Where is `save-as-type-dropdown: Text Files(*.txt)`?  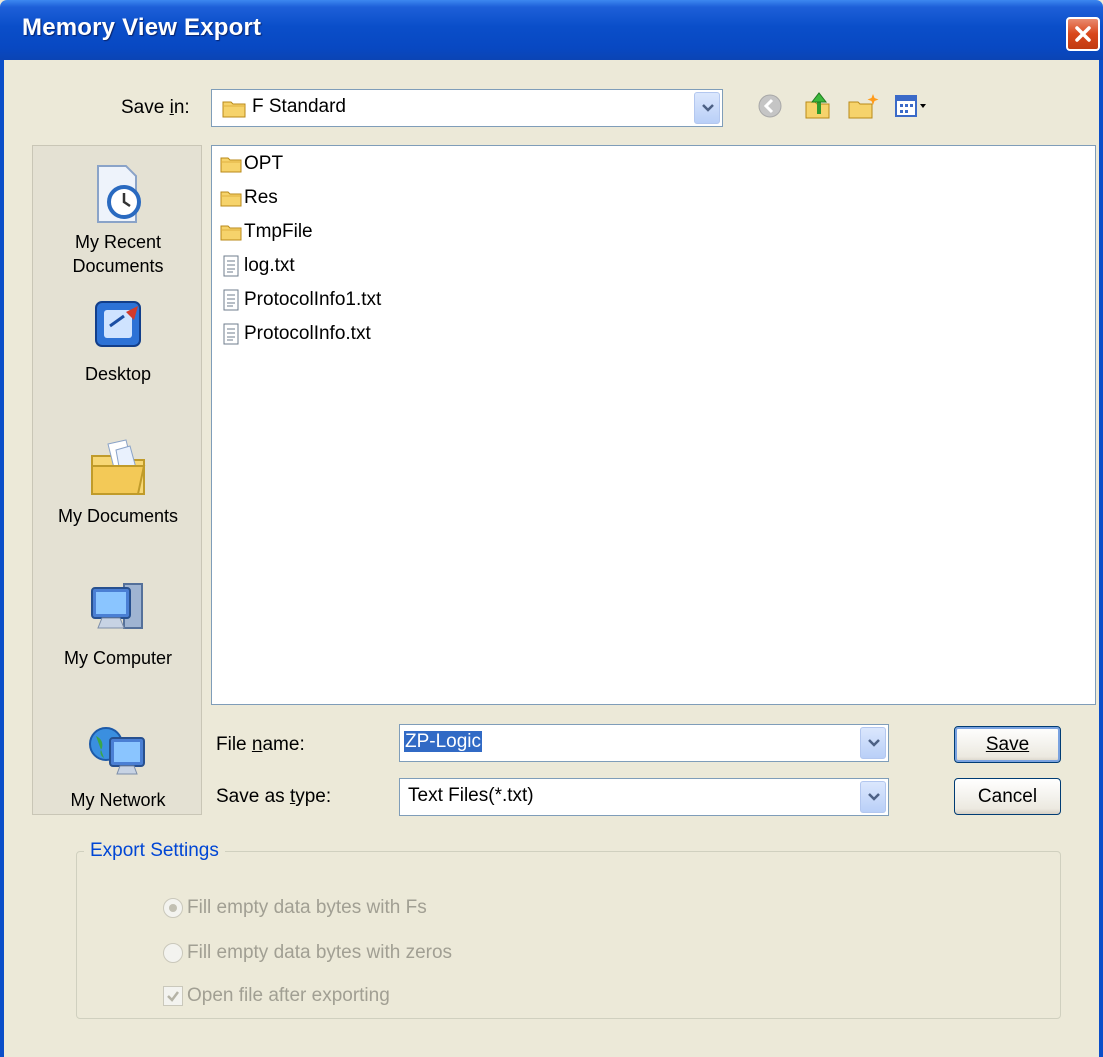 save-as-type-dropdown: Text Files(*.txt) is located at coordinates (644, 797).